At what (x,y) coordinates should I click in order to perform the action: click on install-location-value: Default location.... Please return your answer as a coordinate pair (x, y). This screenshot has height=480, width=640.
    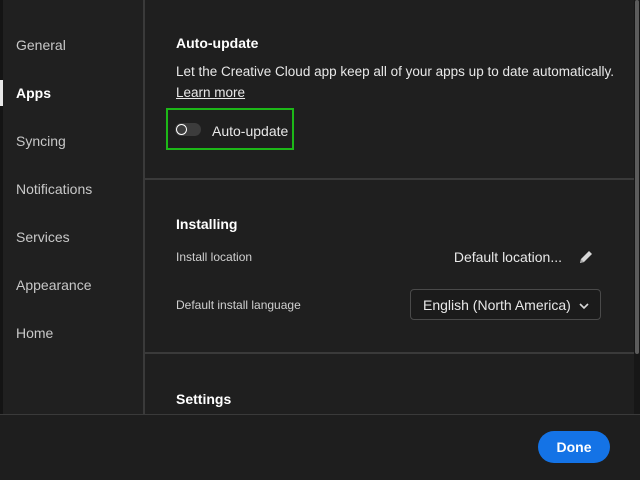
    Looking at the image, I should click on (507, 257).